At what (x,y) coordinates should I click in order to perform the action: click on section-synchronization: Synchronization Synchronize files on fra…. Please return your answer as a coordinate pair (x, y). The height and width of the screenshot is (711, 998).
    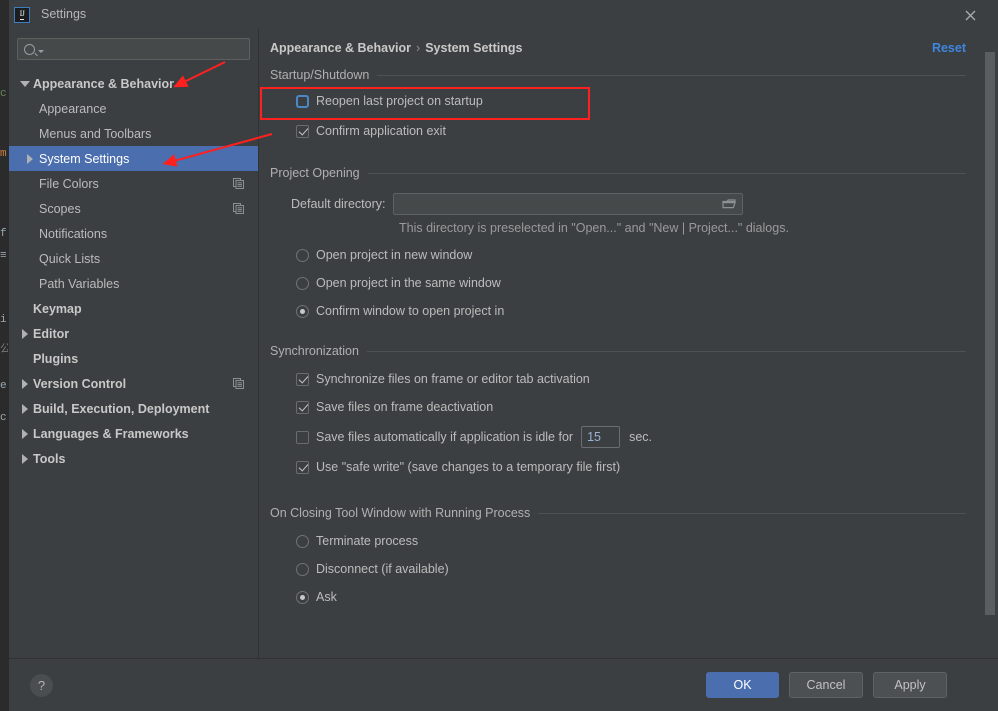
    Looking at the image, I should click on (628, 412).